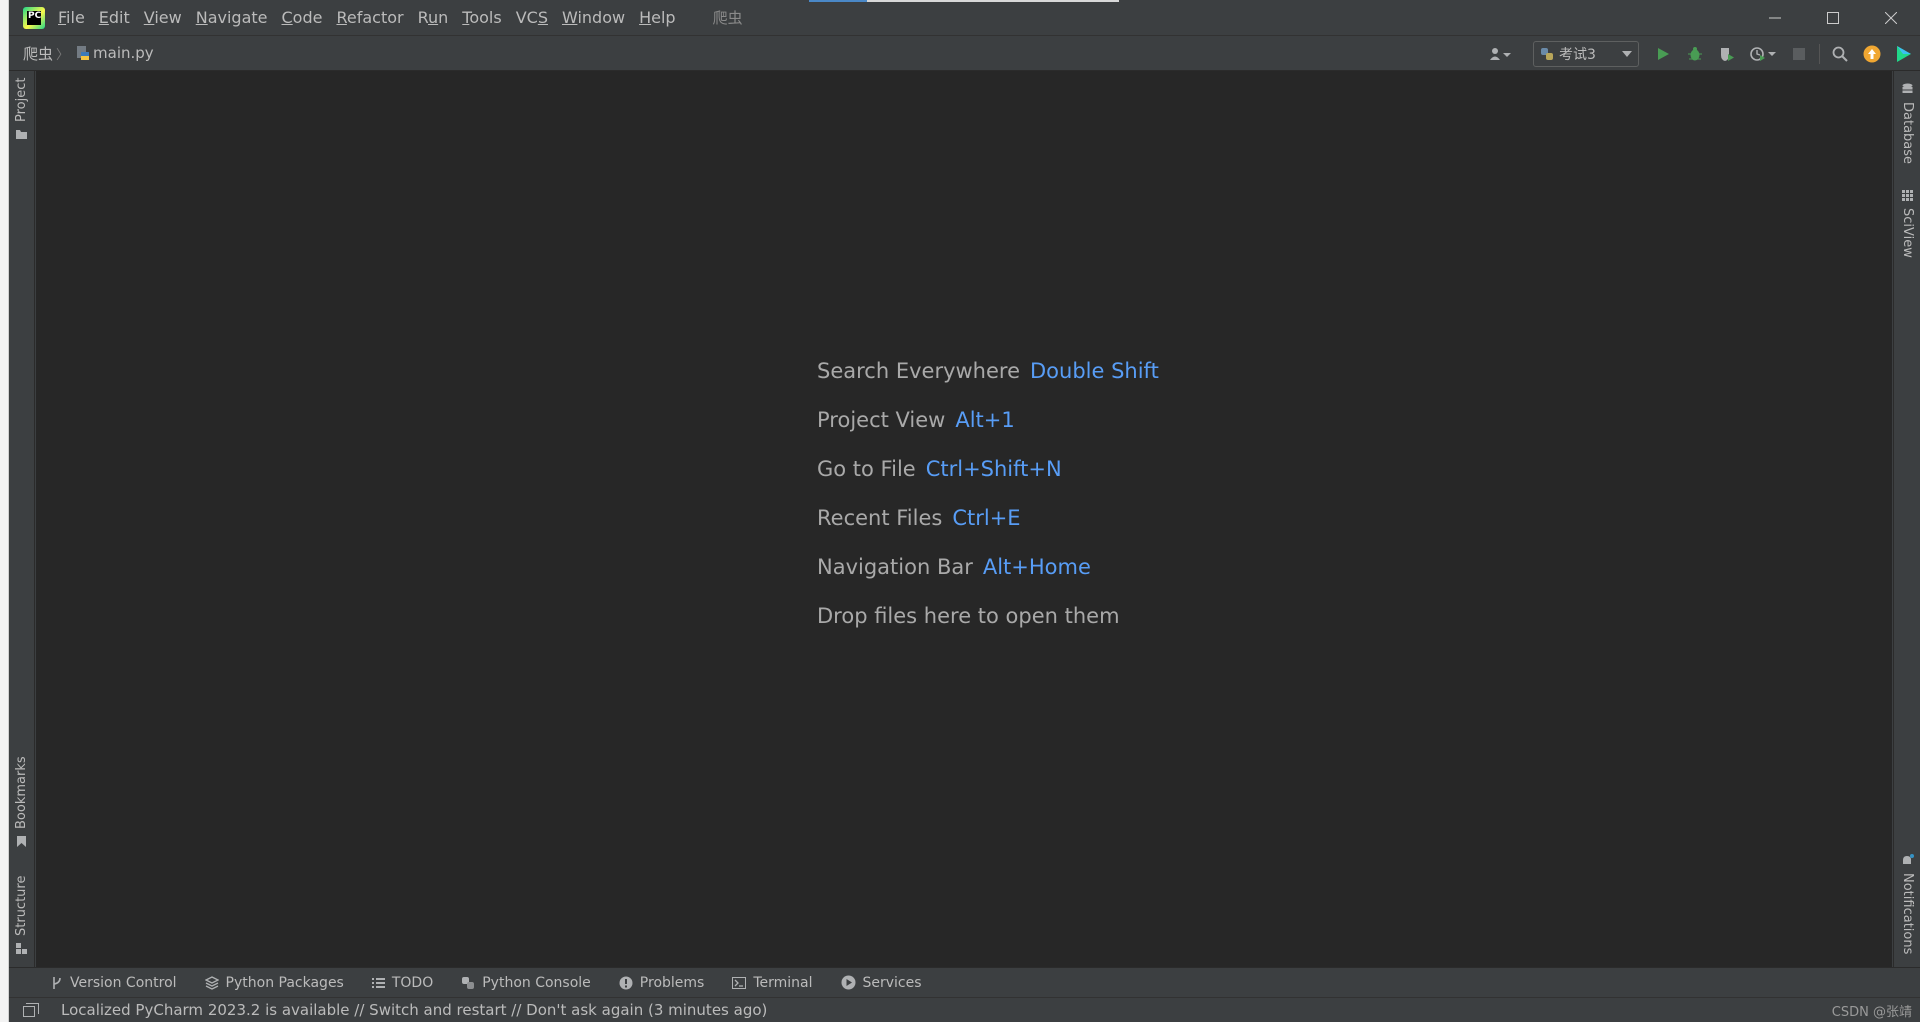  What do you see at coordinates (302, 17) in the screenshot?
I see `menu-code: Code` at bounding box center [302, 17].